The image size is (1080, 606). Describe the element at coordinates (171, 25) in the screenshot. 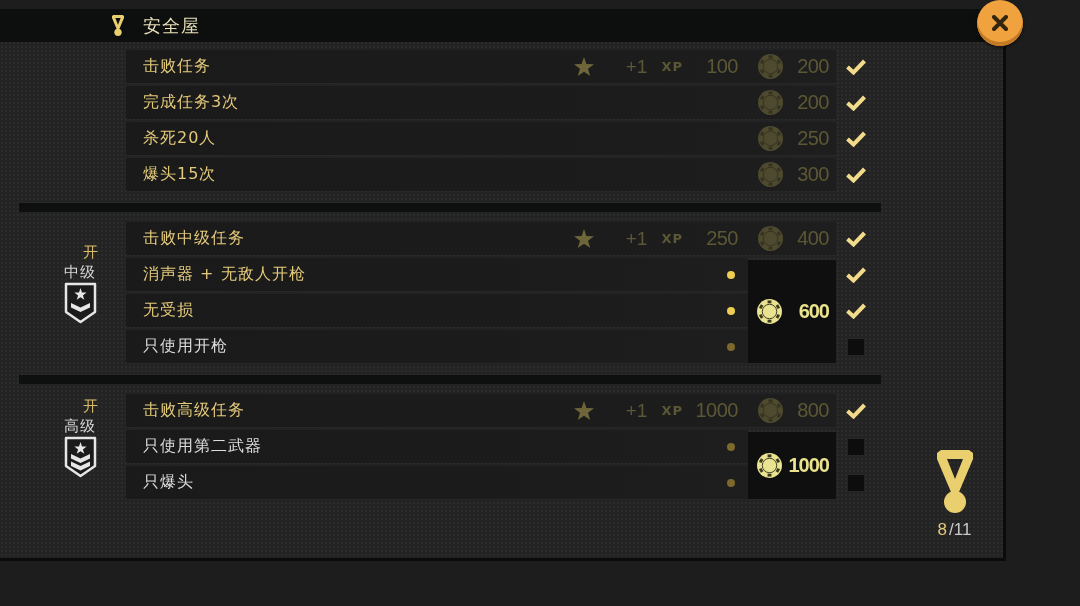

I see `window-title: 安全屋` at that location.